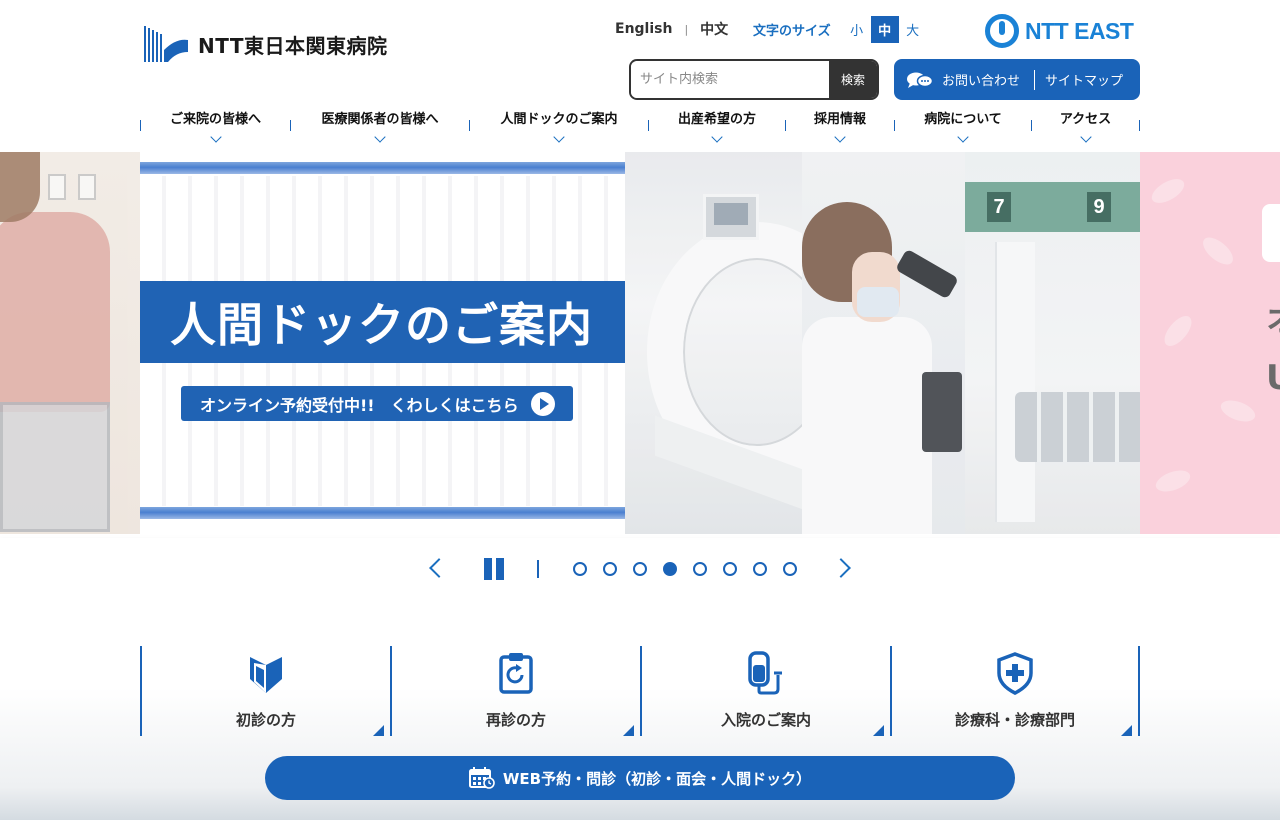 The height and width of the screenshot is (820, 1280). What do you see at coordinates (559, 119) in the screenshot?
I see `nav-item-label: 人間ドックのご案内` at bounding box center [559, 119].